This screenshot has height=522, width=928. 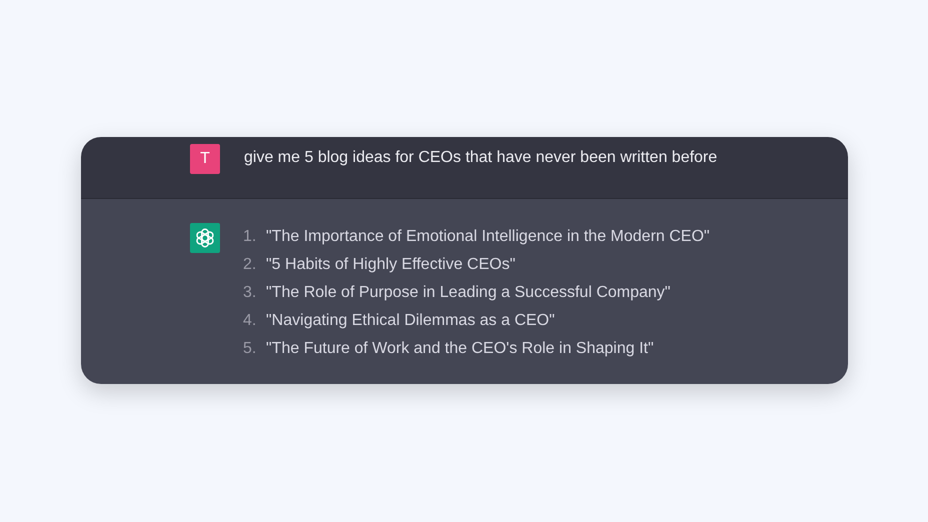 What do you see at coordinates (410, 321) in the screenshot?
I see `blog-idea: "Navigating Ethical Dilemmas as a CEO"` at bounding box center [410, 321].